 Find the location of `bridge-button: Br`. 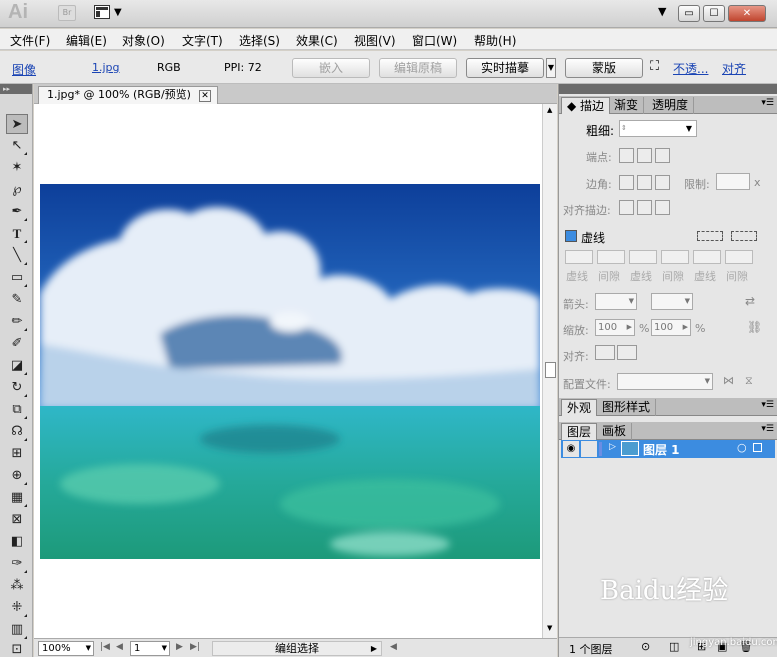

bridge-button: Br is located at coordinates (67, 13).